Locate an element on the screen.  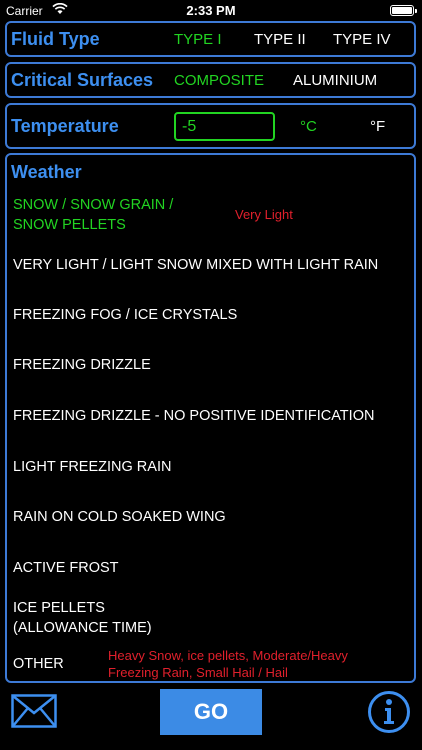
temperature-panel: Temperature °C °F is located at coordinates (210, 126).